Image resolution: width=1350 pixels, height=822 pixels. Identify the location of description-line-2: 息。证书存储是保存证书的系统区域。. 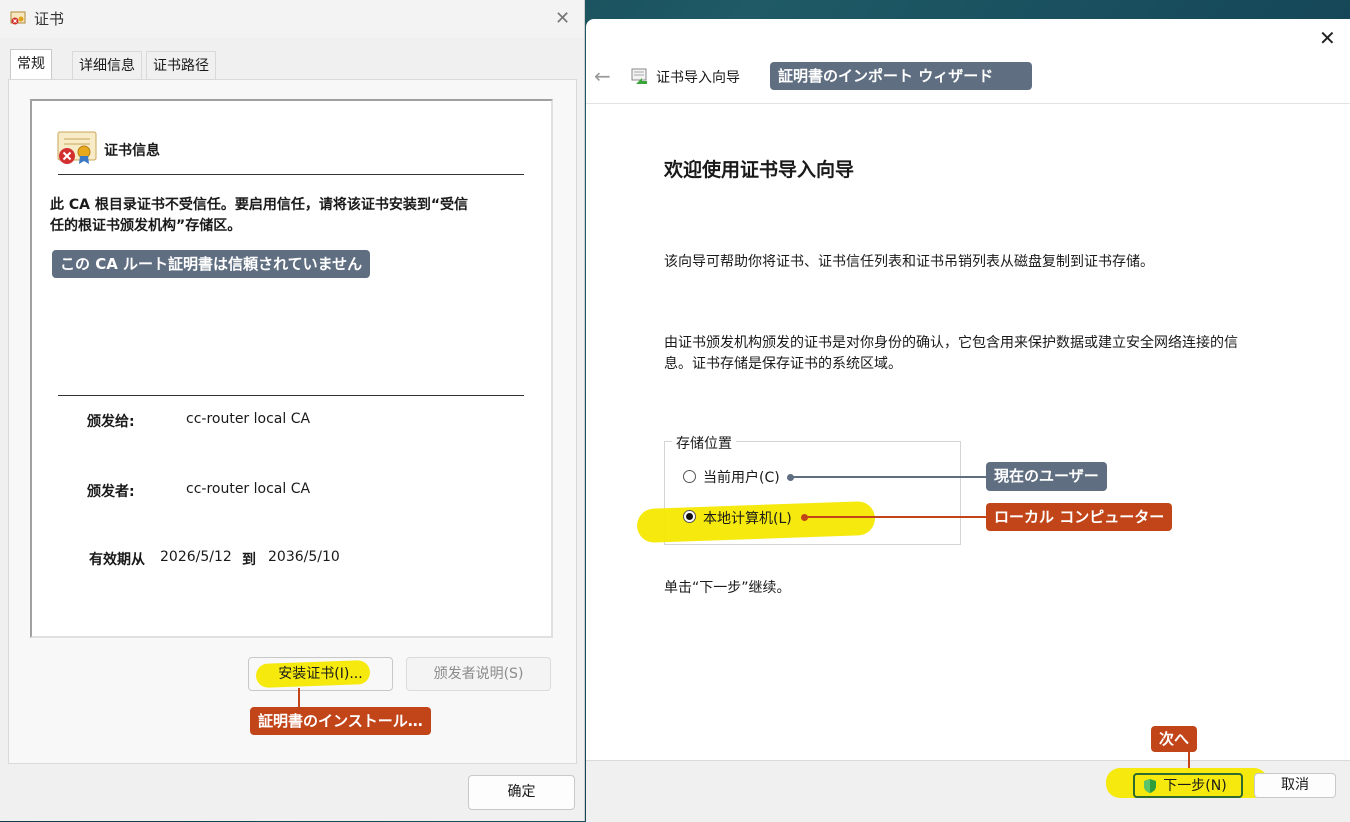
(783, 364).